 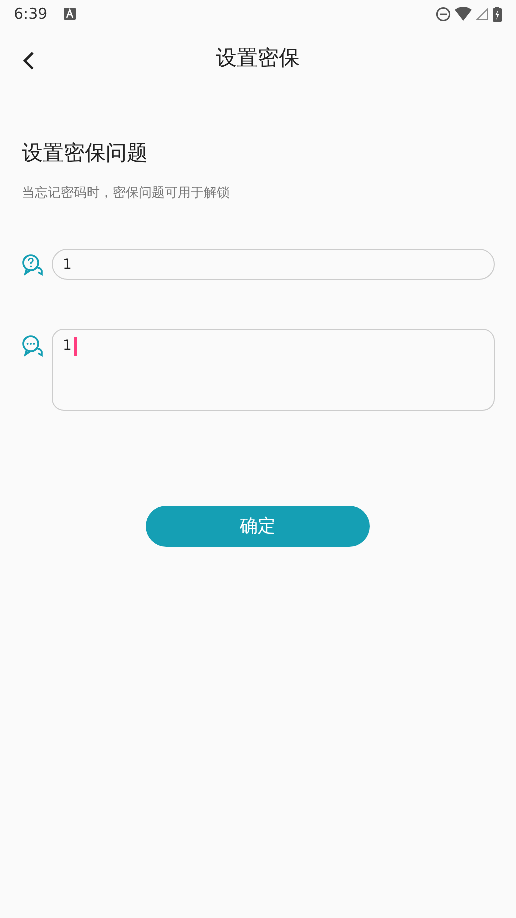 What do you see at coordinates (463, 14) in the screenshot?
I see `wifi-icon` at bounding box center [463, 14].